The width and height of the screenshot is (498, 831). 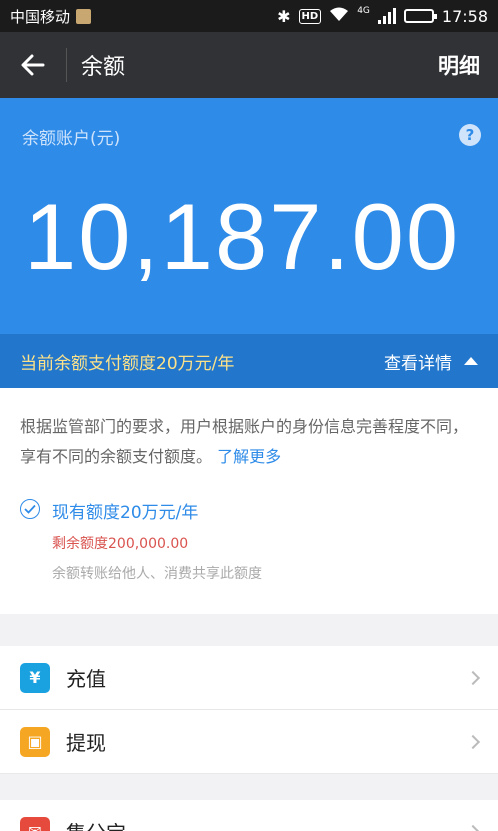 What do you see at coordinates (249, 361) in the screenshot?
I see `quota-bar: 当前余额支付额度20万元/年 查看详情` at bounding box center [249, 361].